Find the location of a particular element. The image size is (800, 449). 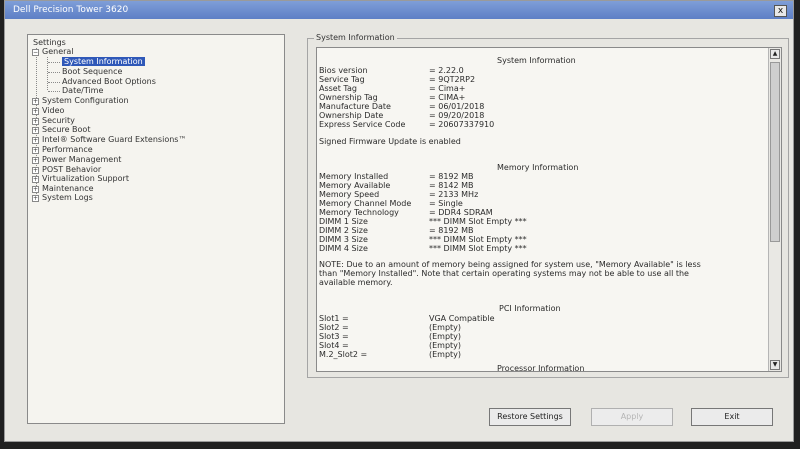

info-key: Memory Installed is located at coordinates (354, 176).